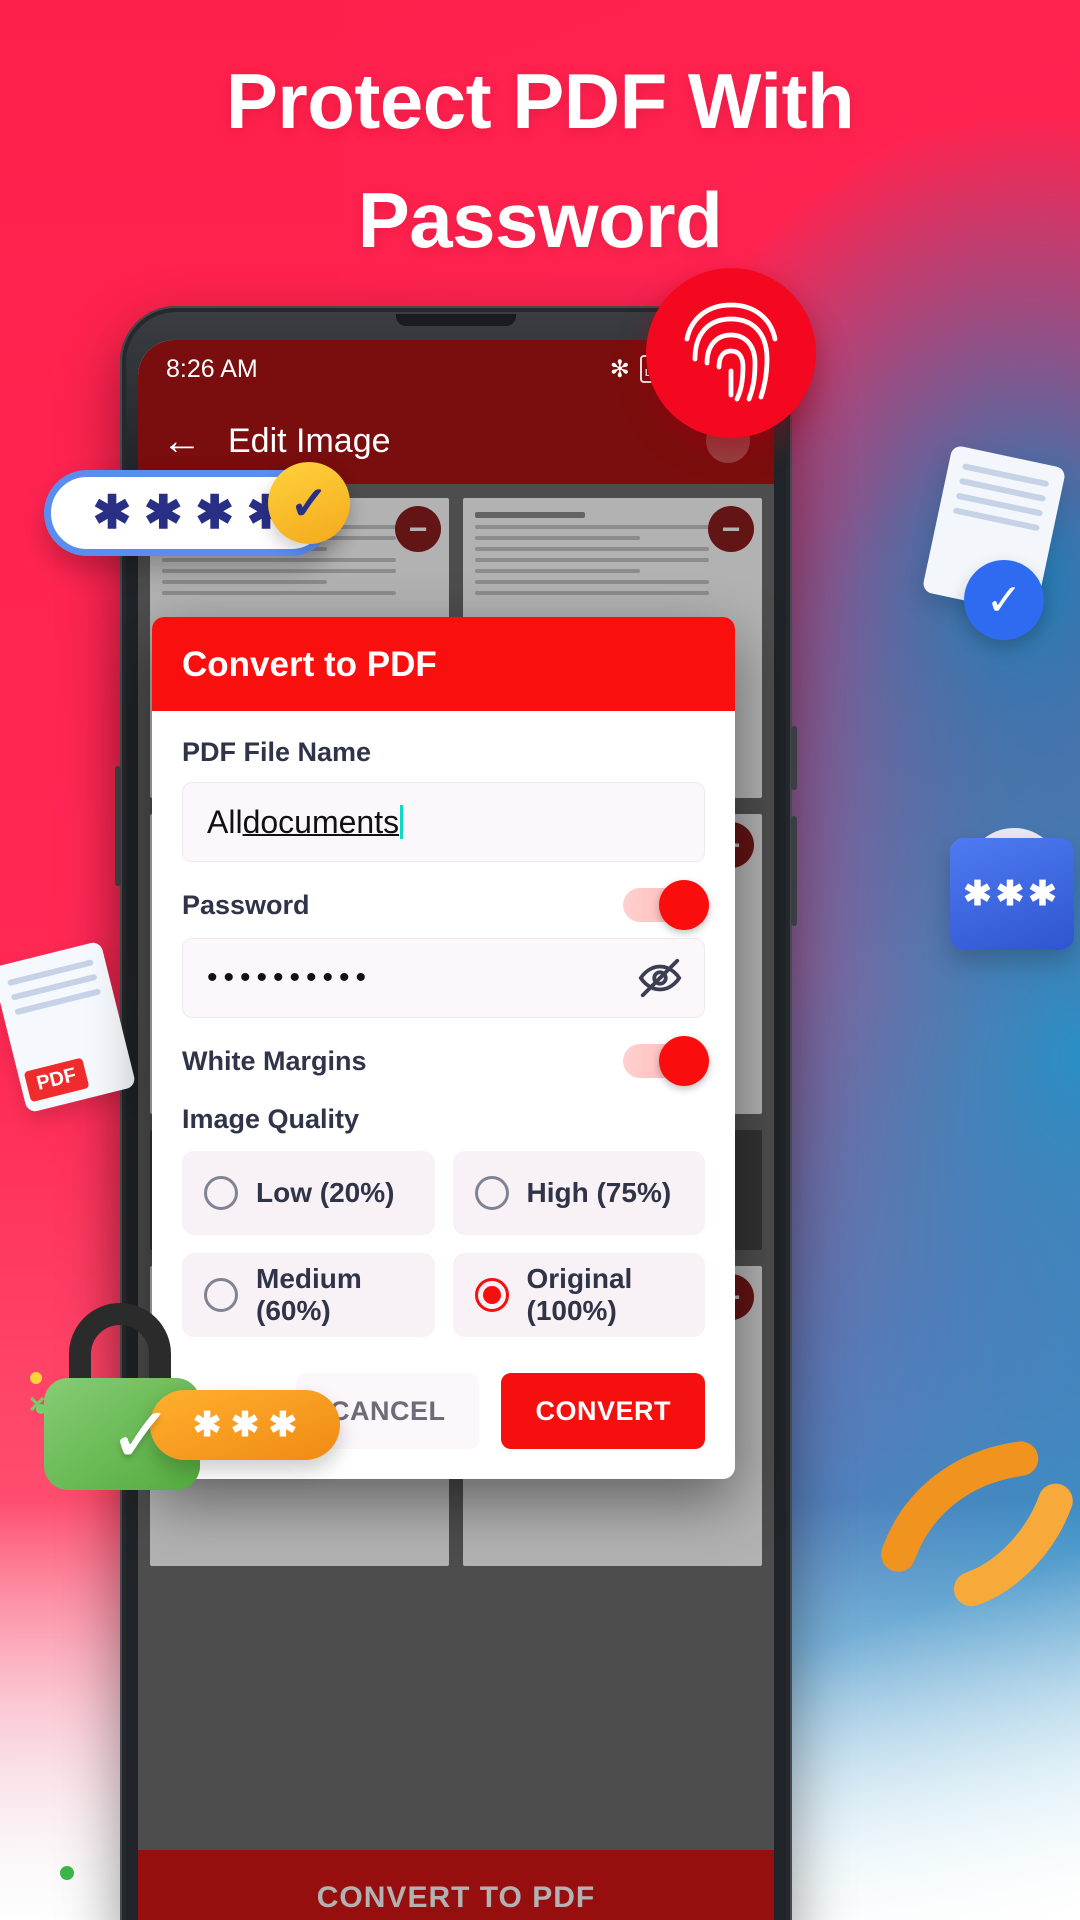 Image resolution: width=1080 pixels, height=1920 pixels. What do you see at coordinates (118, 826) in the screenshot?
I see `power-button` at bounding box center [118, 826].